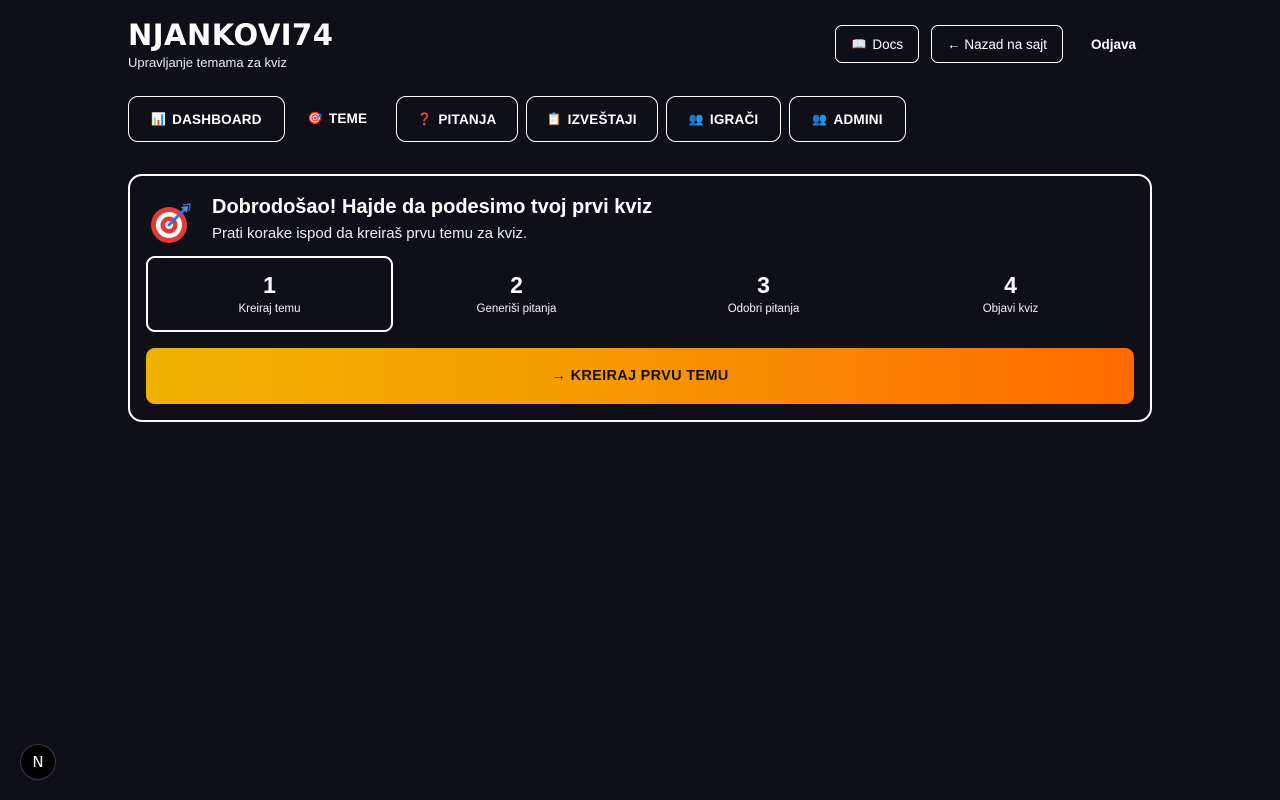  I want to click on step-label: Generiši pitanja, so click(516, 308).